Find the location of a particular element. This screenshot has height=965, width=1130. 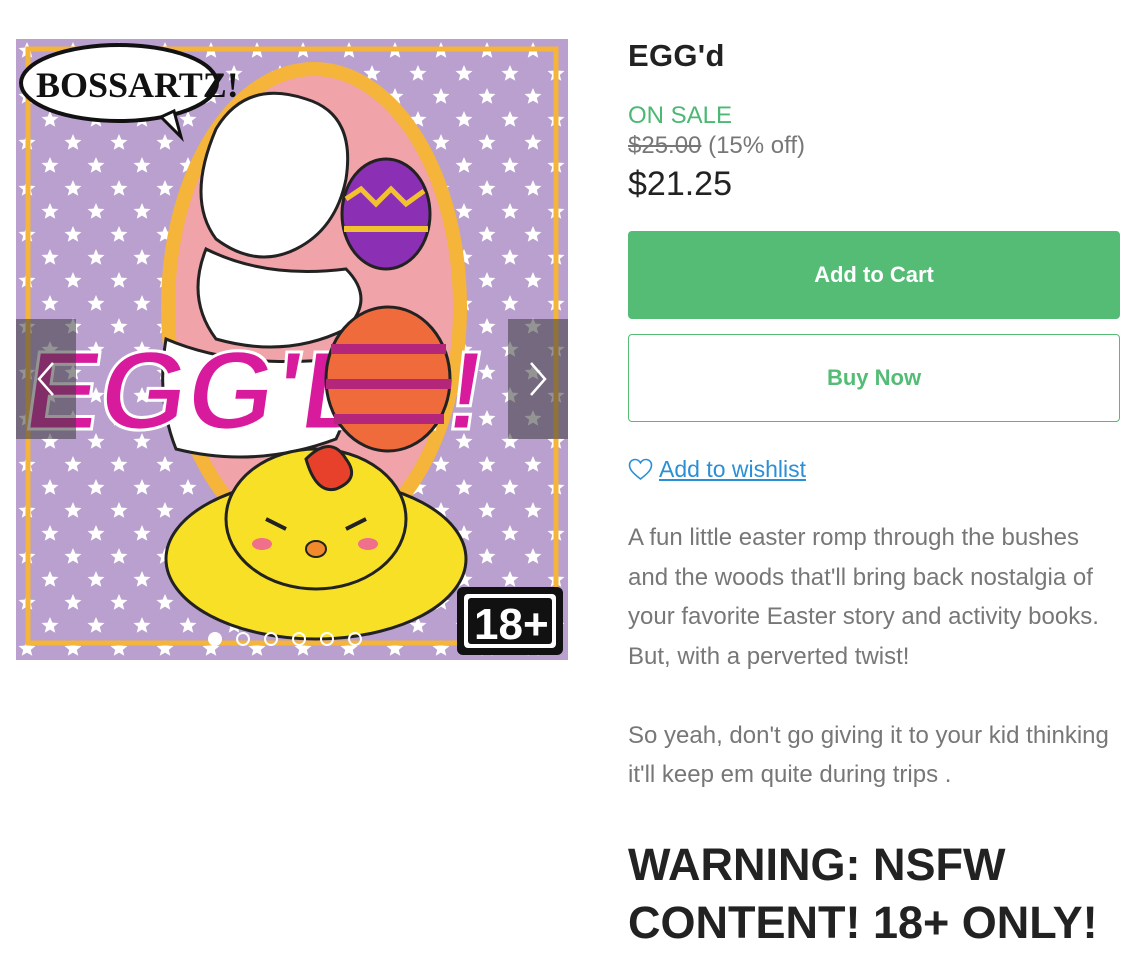

original-price-line: $25.00 (15% off) is located at coordinates (716, 146).